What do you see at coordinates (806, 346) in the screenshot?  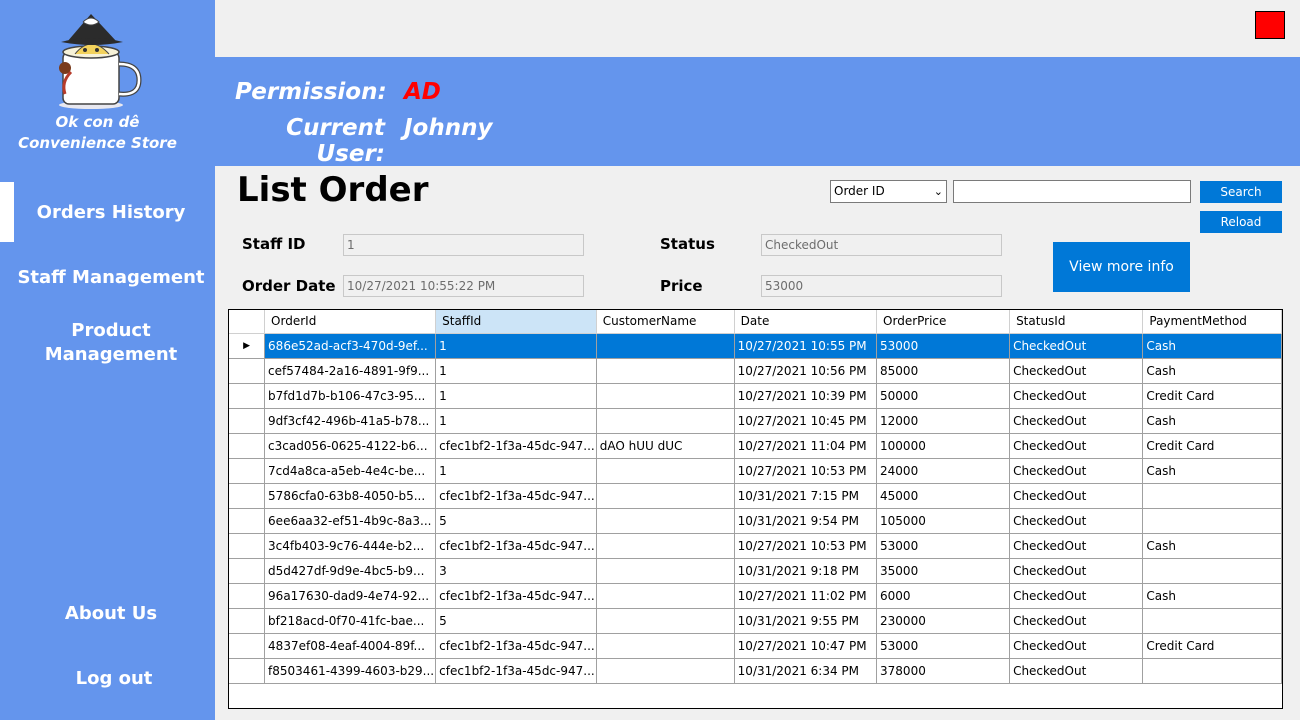 I see `table-cell: 10/27/2021 10:55 PM` at bounding box center [806, 346].